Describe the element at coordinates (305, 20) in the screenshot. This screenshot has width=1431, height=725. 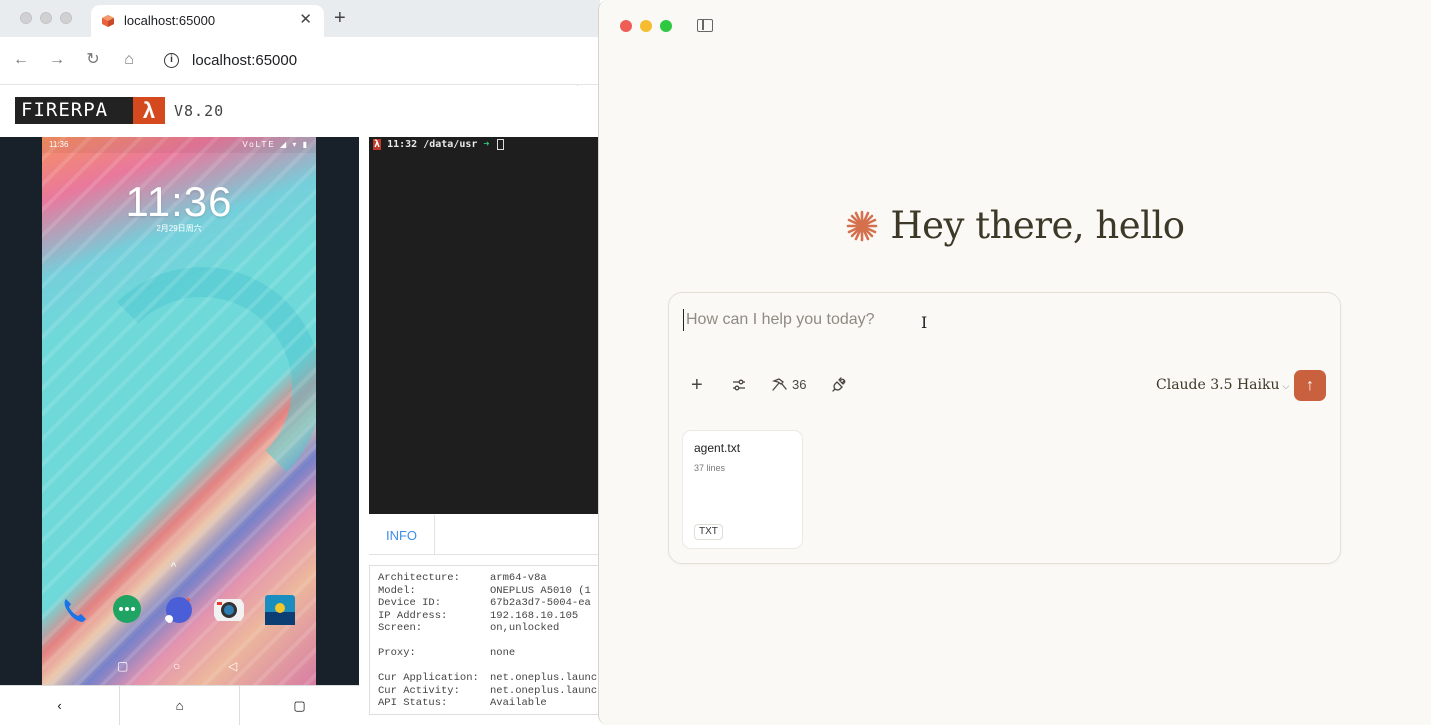
I see `tab-close-icon: ✕` at that location.